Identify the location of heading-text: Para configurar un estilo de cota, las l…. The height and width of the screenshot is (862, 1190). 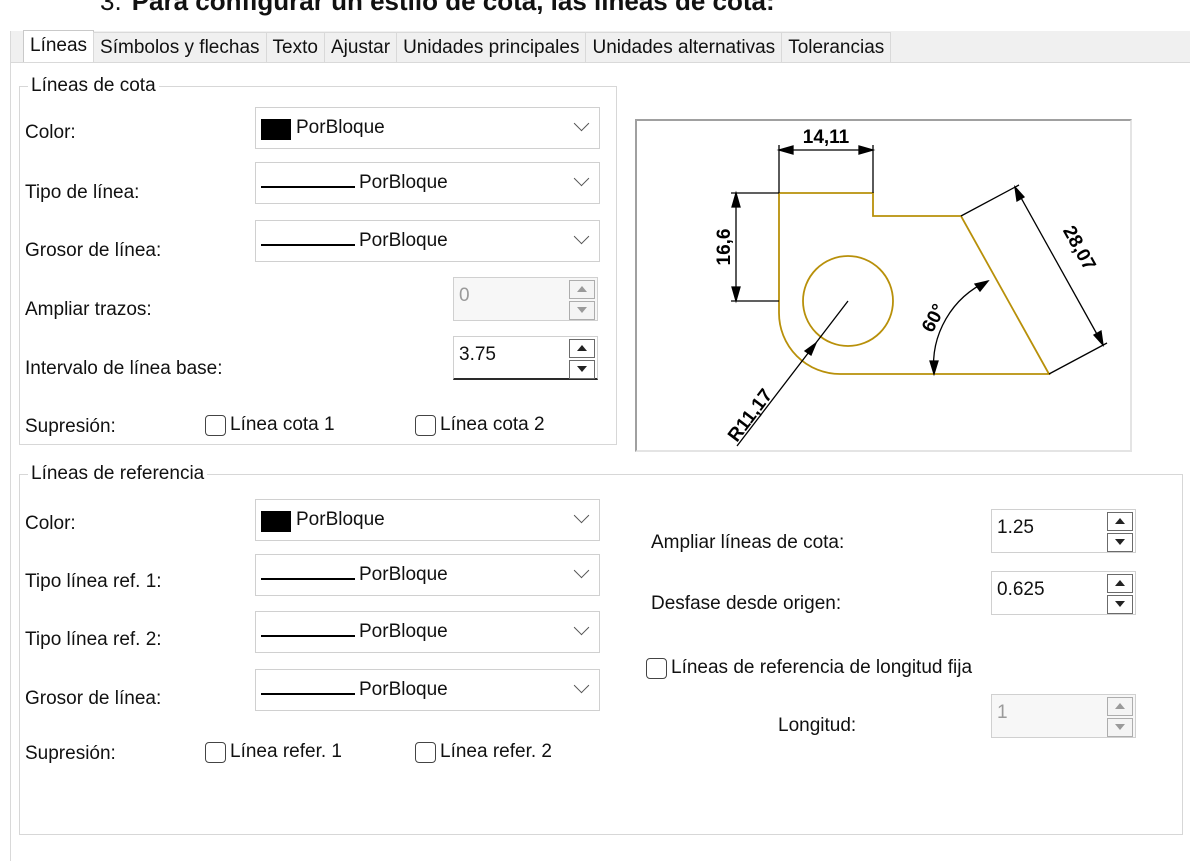
(453, 8).